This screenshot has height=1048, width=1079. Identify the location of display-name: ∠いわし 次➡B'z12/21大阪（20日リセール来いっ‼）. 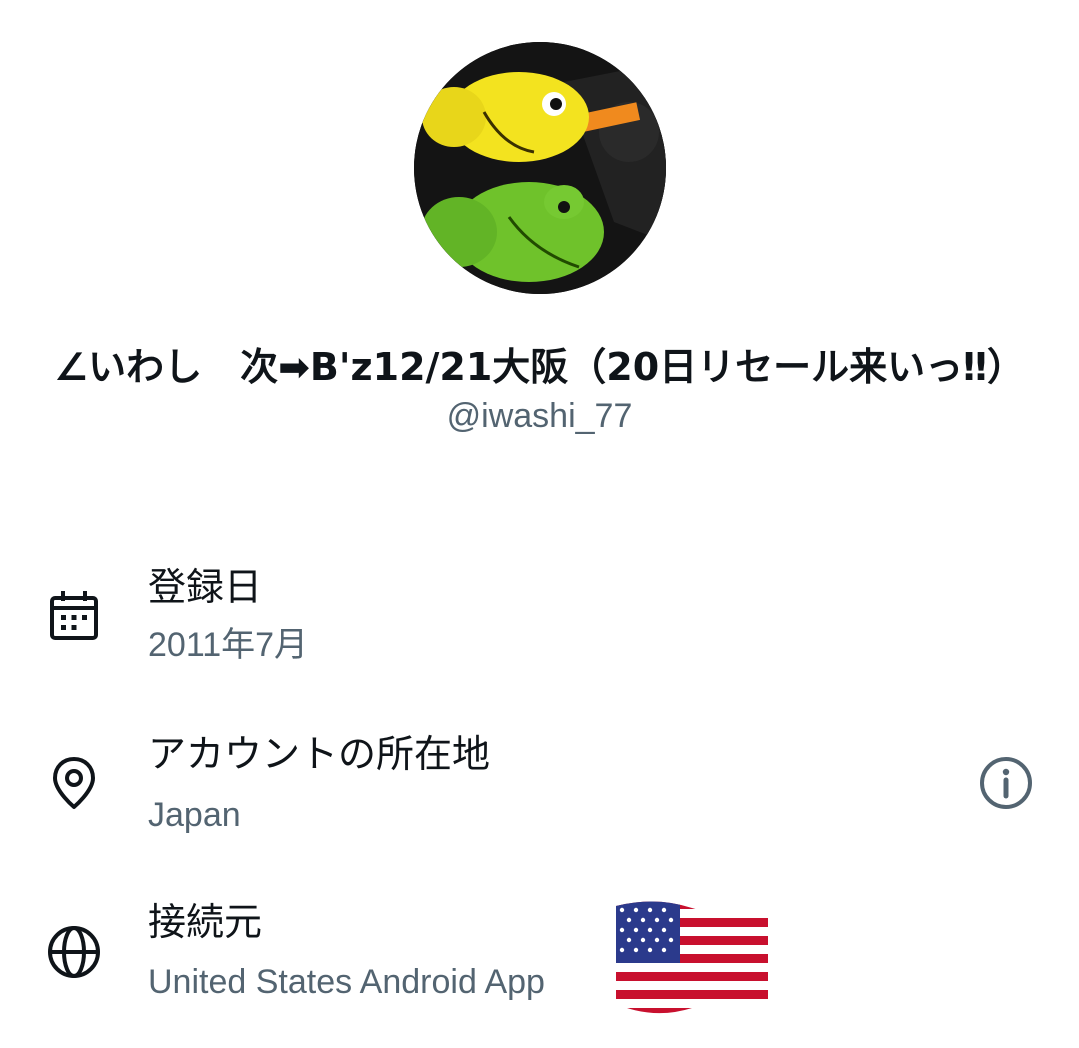
(539, 367).